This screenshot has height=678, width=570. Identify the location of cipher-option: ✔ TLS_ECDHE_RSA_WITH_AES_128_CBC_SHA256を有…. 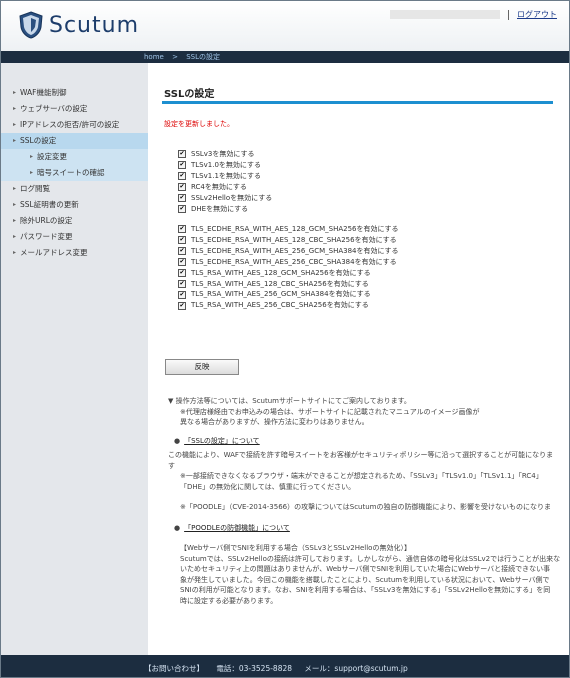
(288, 240).